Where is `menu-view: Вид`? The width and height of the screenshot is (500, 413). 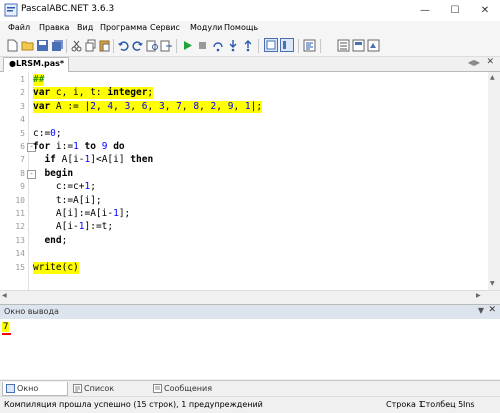 menu-view: Вид is located at coordinates (85, 27).